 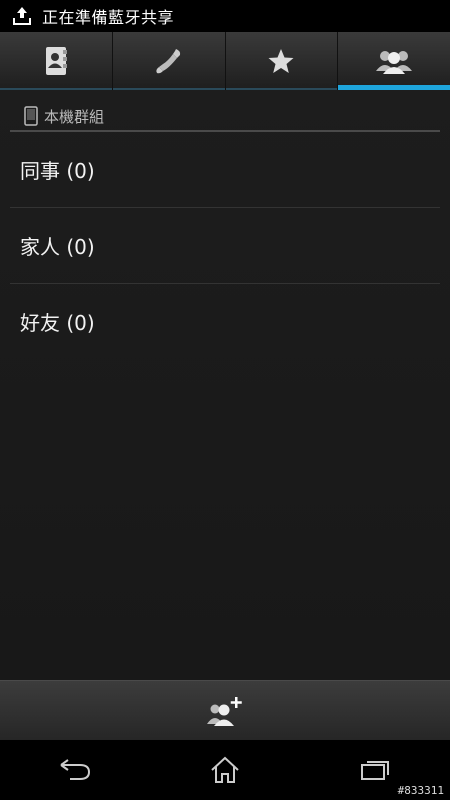 I want to click on tab-phone, so click(x=169, y=61).